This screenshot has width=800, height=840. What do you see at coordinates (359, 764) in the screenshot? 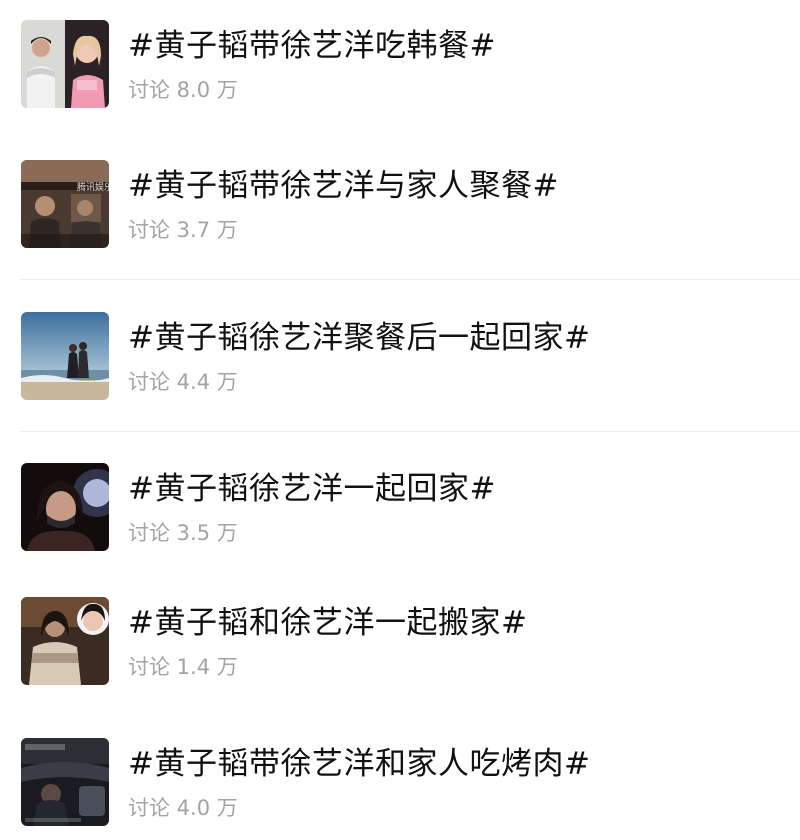
I see `topic-title: #黄子韬带徐艺洋和家人吃烤肉#` at bounding box center [359, 764].